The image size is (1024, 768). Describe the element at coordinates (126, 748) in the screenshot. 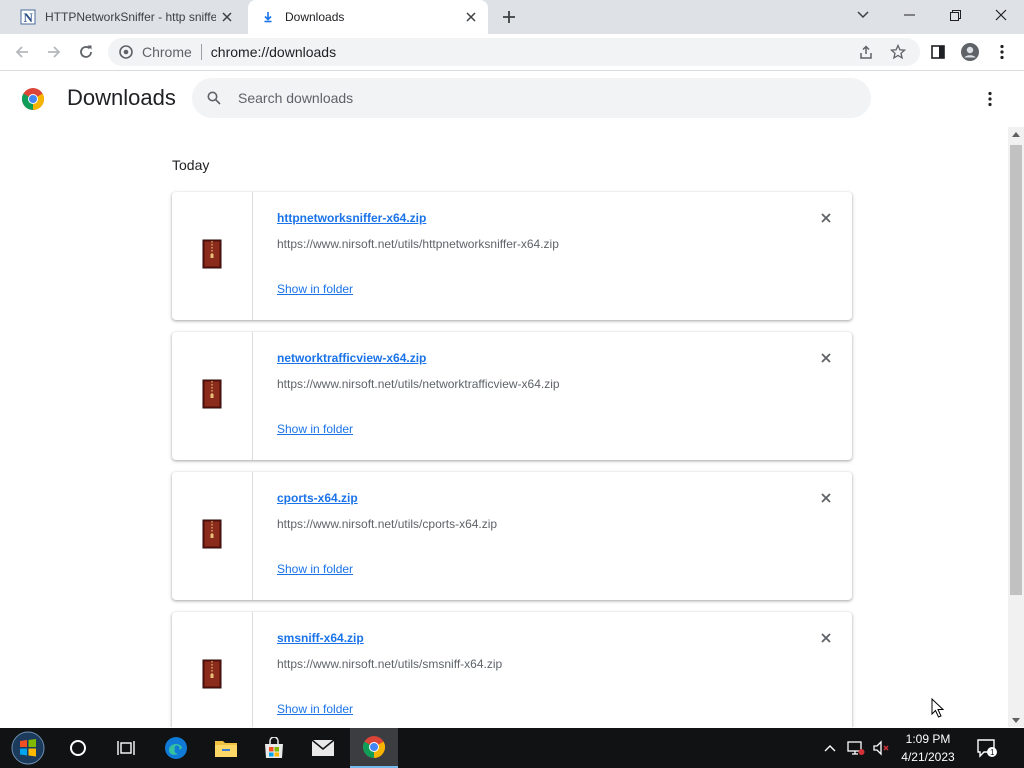

I see `task-view-icon` at that location.